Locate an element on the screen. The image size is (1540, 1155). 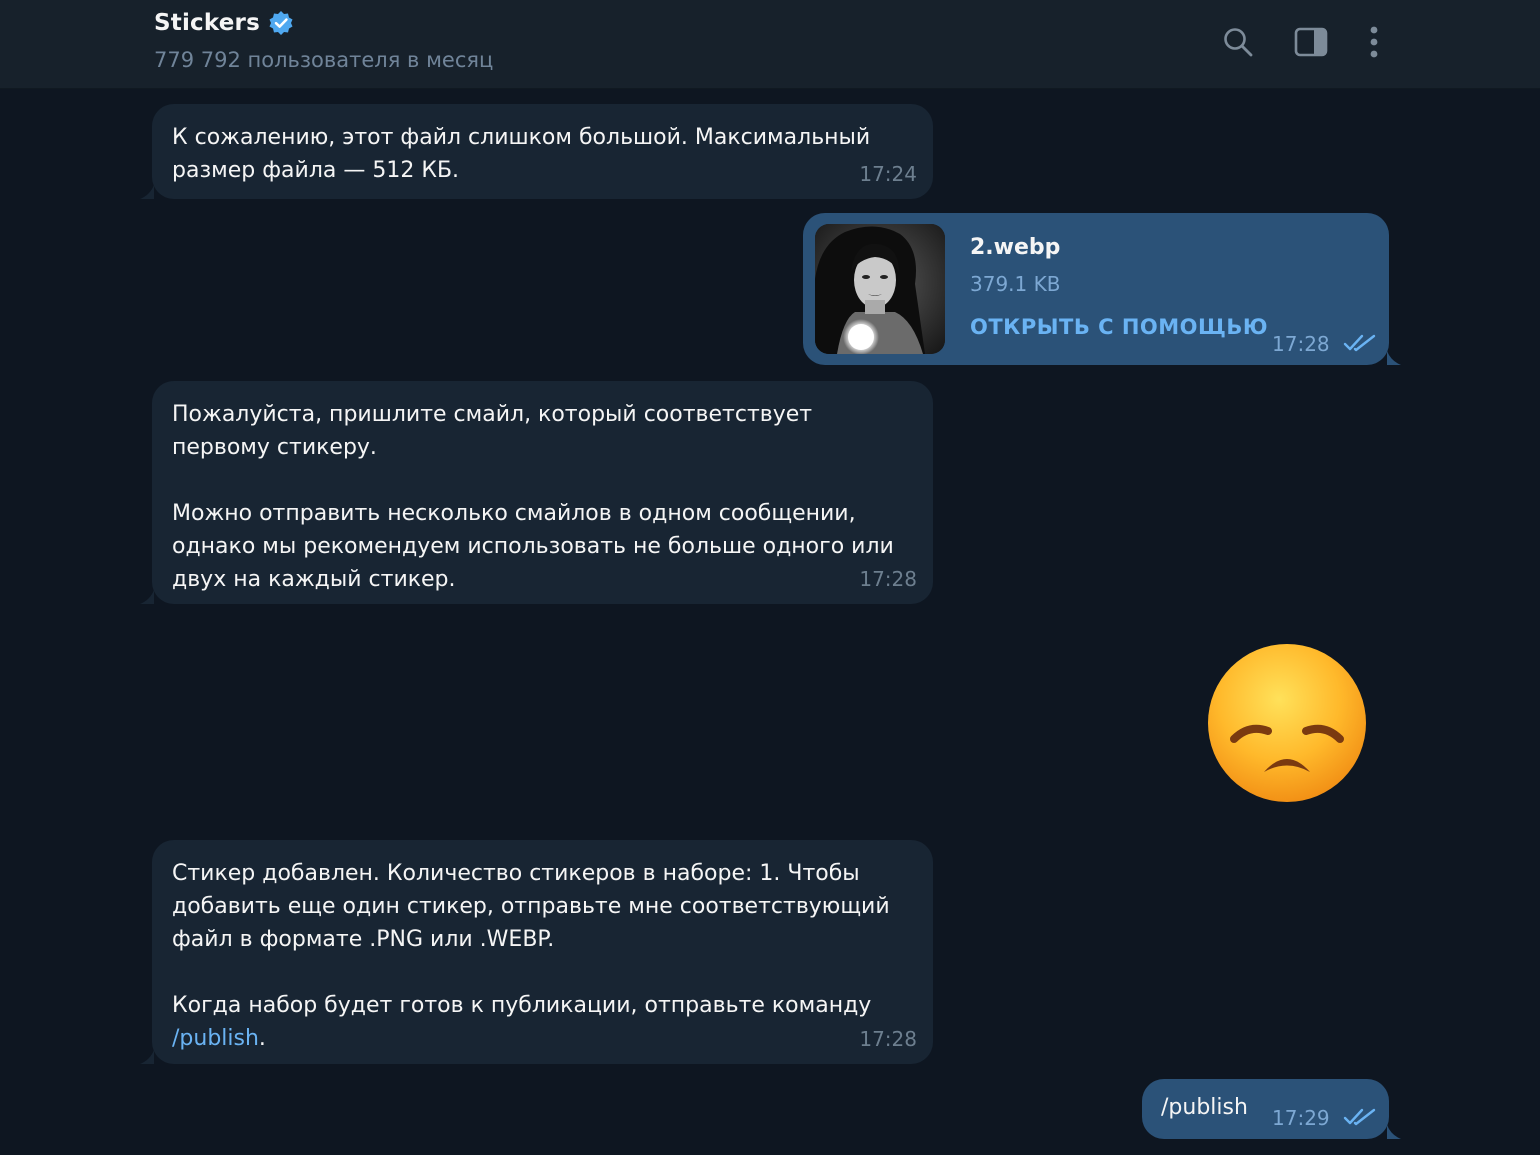
file-size: 379.1 KB is located at coordinates (1015, 284).